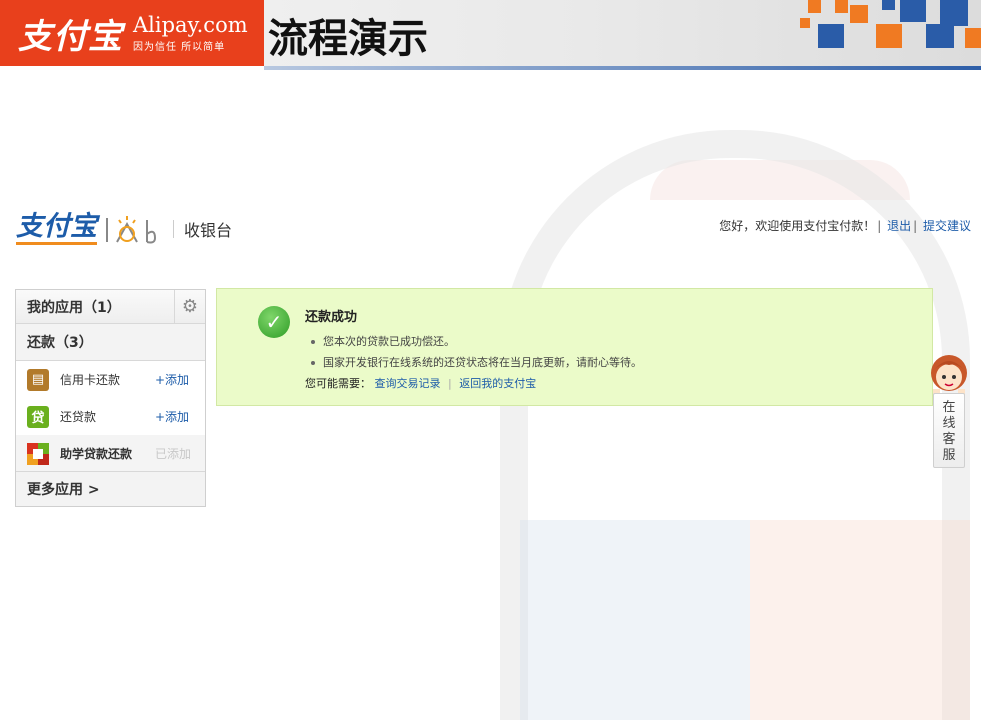  I want to click on banner-logo-cn: 支付宝, so click(70, 36).